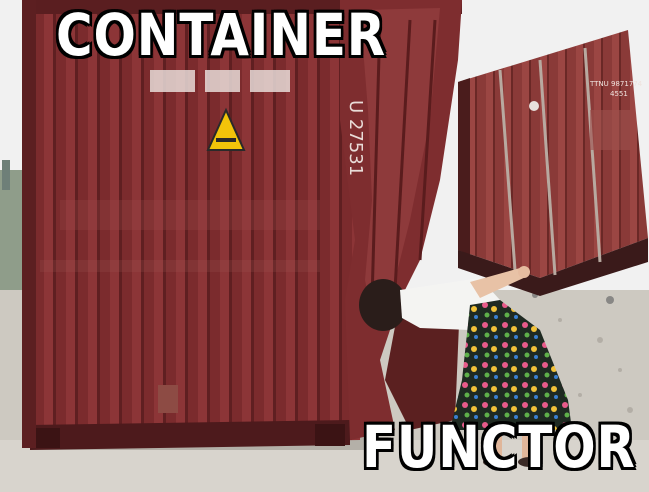 This screenshot has height=492, width=649. I want to click on top-caption: CONTAINER, so click(221, 35).